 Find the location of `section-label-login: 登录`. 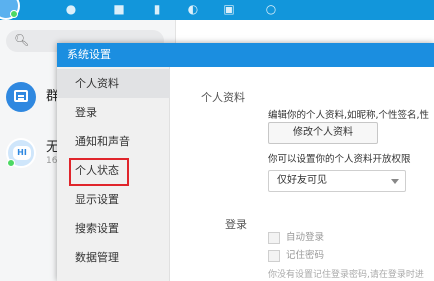

section-label-login: 登录 is located at coordinates (236, 224).